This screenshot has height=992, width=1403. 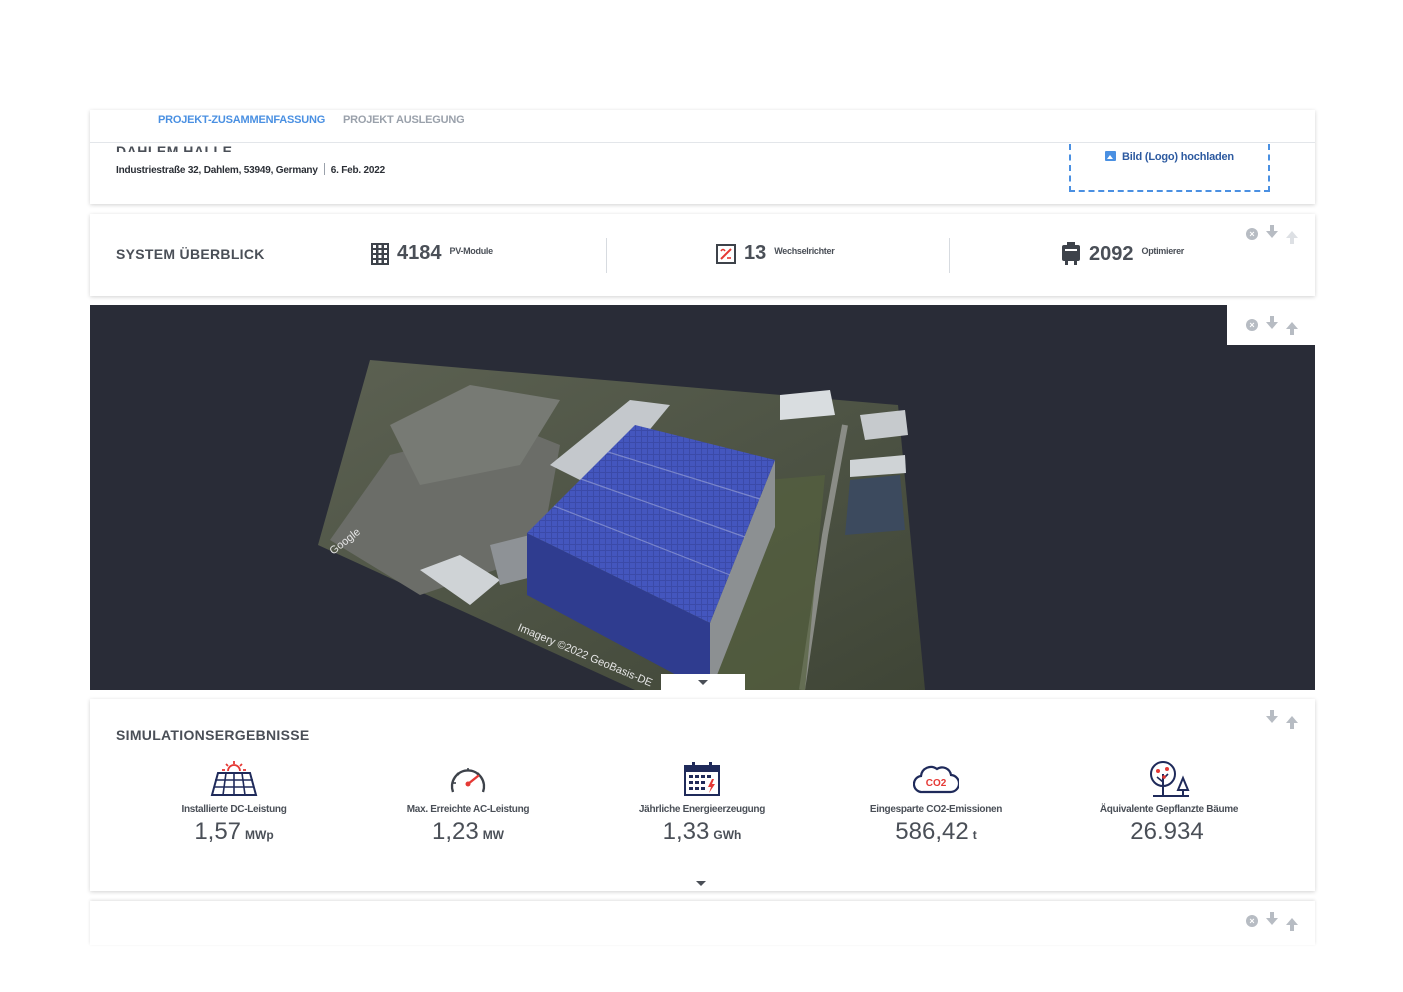 What do you see at coordinates (468, 780) in the screenshot?
I see `gauge-icon` at bounding box center [468, 780].